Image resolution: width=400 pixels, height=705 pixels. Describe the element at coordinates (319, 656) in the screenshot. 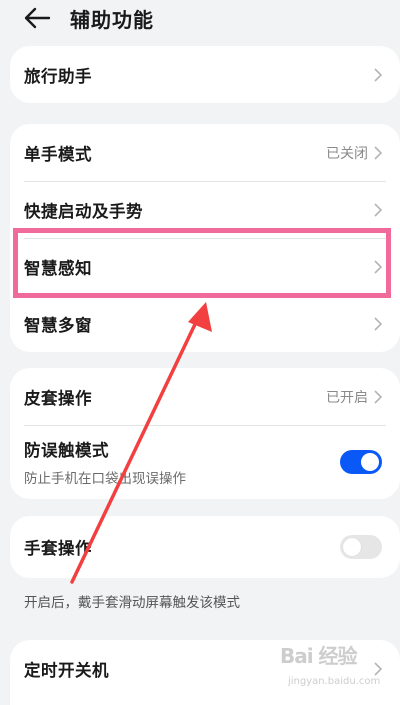

I see `watermark-logo-text: Bai 经验` at that location.